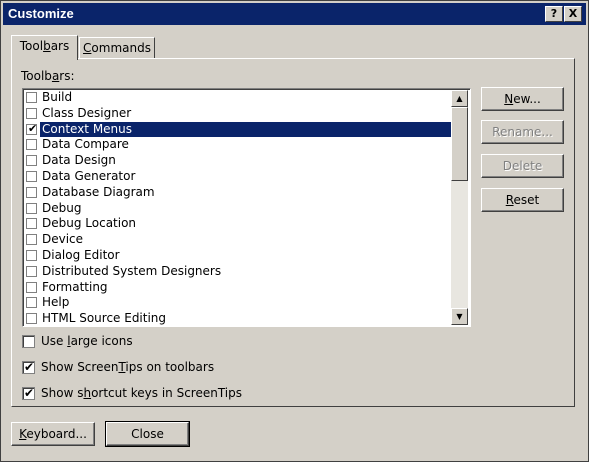  I want to click on toolbar-list-item: ✔ Context Menus, so click(237, 129).